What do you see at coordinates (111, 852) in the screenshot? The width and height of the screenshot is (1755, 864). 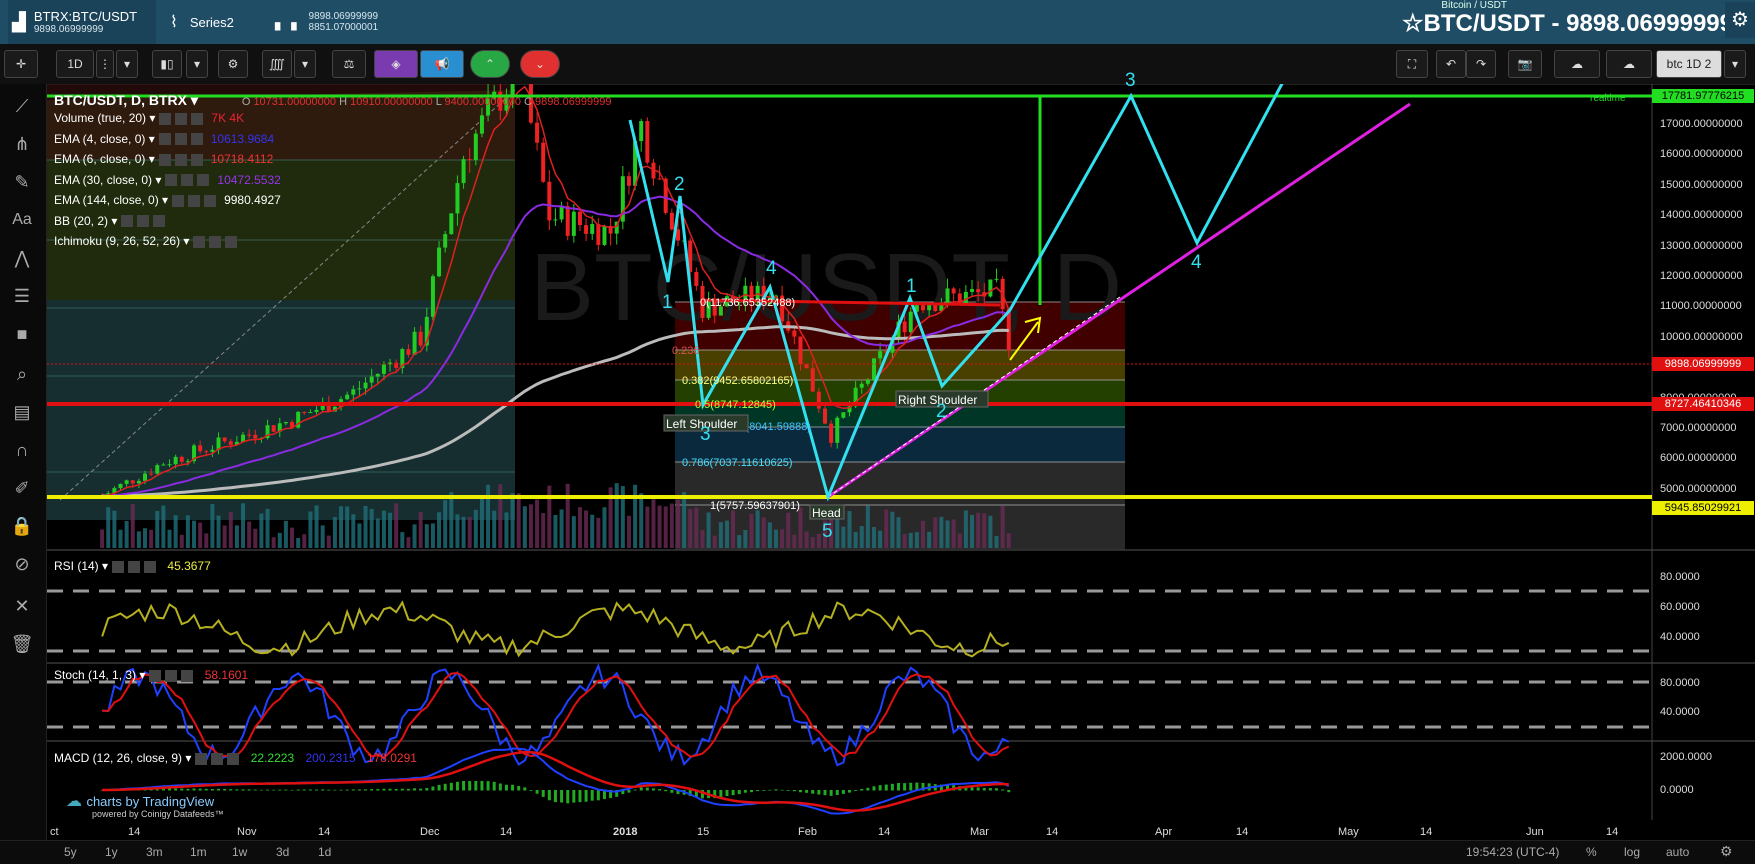 I see `range-1y: 1y` at bounding box center [111, 852].